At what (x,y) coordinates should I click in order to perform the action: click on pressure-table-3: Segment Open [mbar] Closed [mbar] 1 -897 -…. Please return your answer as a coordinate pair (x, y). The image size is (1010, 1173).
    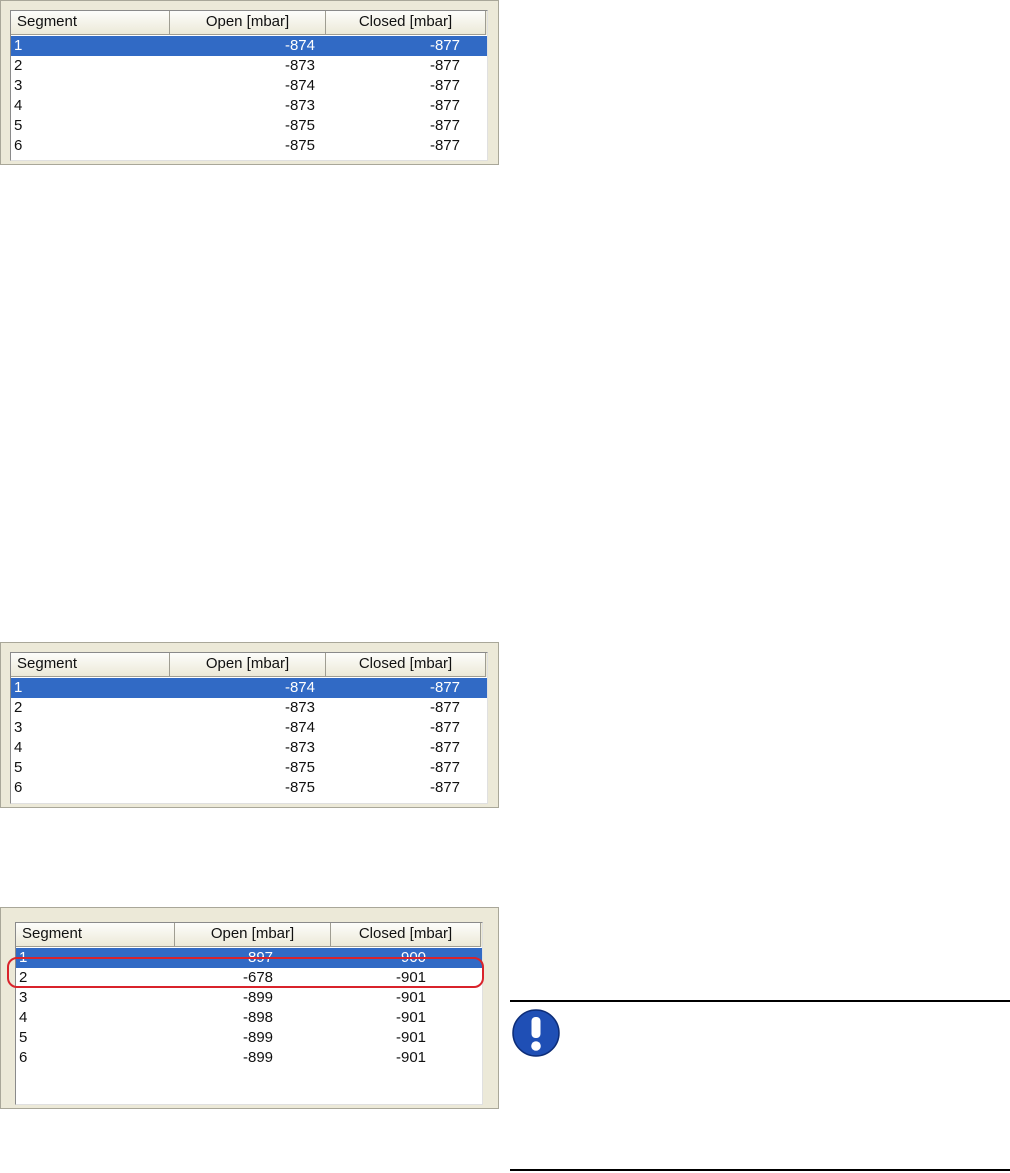
    Looking at the image, I should click on (249, 1008).